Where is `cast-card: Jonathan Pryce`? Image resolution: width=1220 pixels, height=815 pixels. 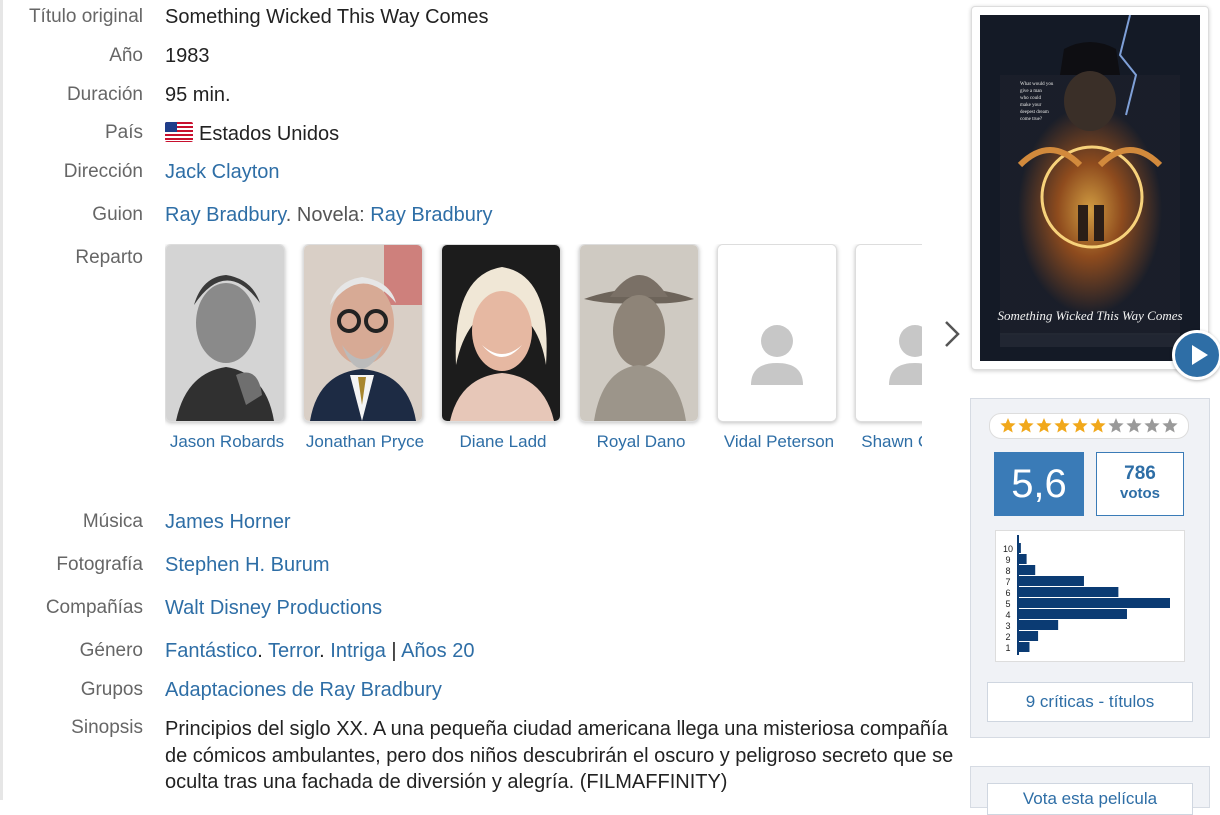 cast-card: Jonathan Pryce is located at coordinates (363, 348).